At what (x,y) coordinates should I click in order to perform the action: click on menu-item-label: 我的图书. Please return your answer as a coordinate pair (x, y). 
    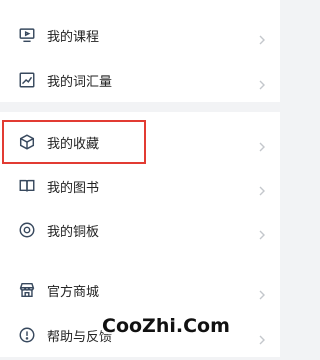
    Looking at the image, I should click on (73, 188).